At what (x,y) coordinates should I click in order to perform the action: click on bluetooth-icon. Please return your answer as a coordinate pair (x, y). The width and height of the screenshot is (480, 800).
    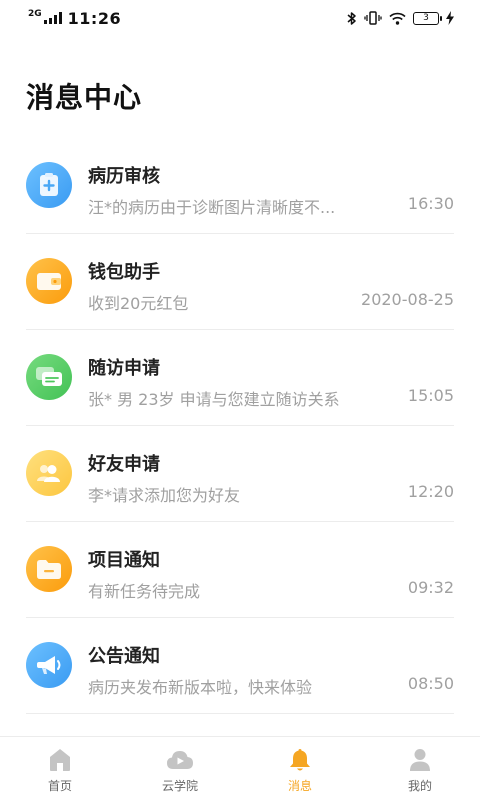
    Looking at the image, I should click on (352, 18).